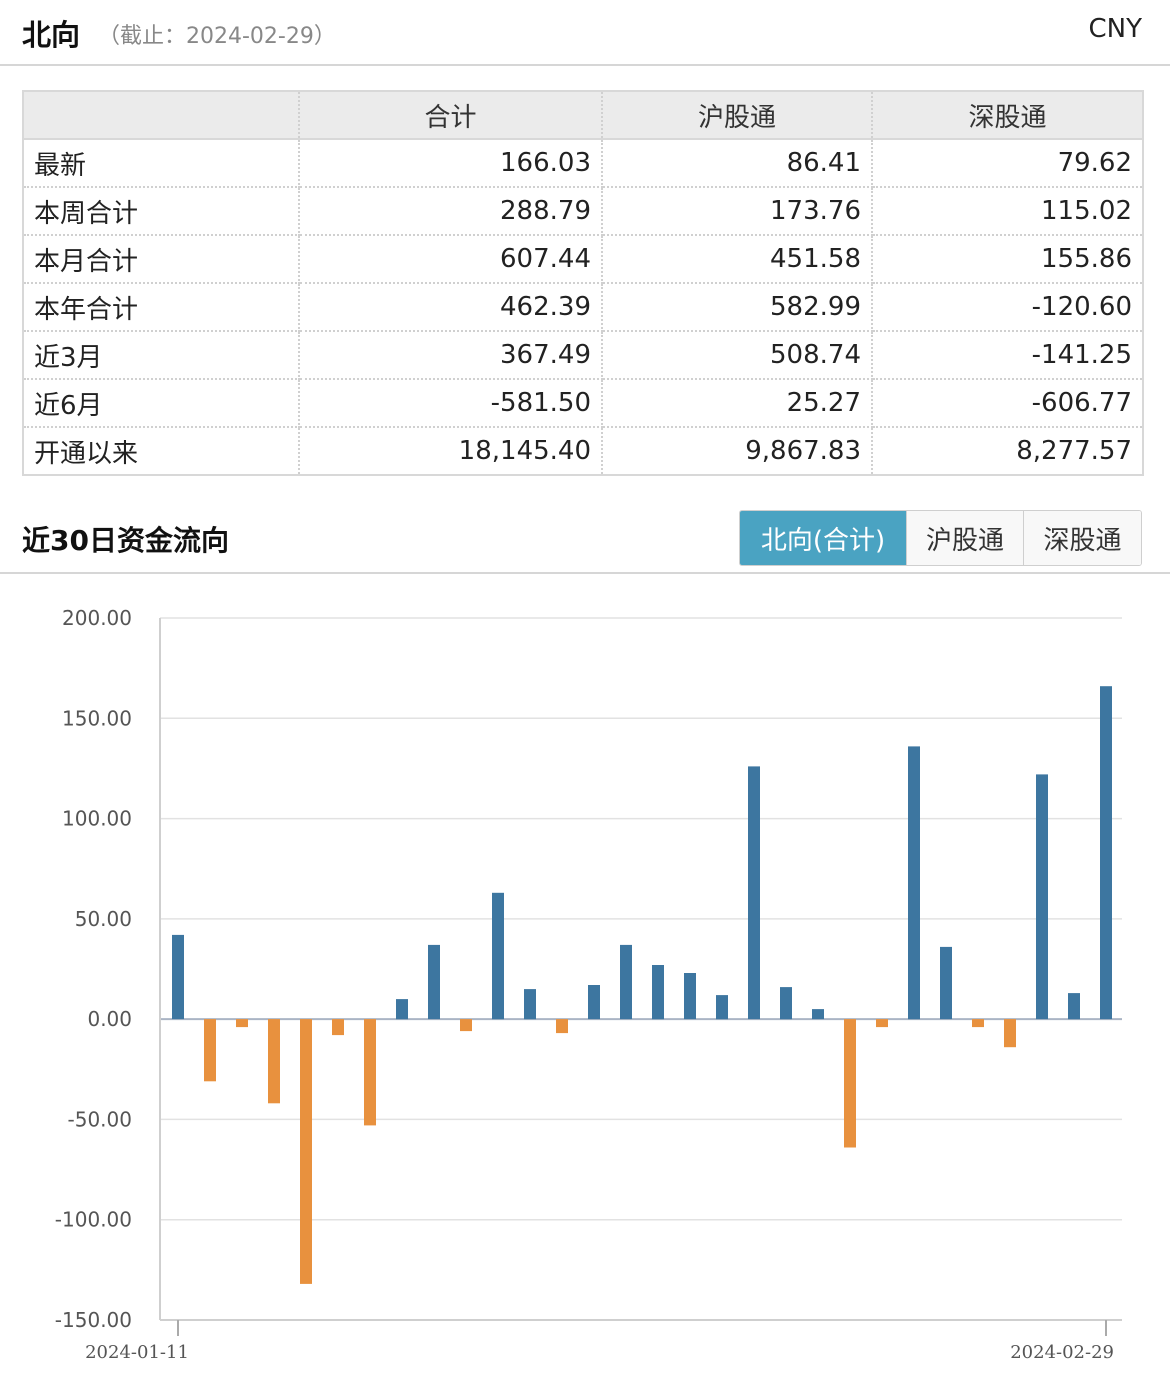 This screenshot has width=1170, height=1384. I want to click on value-cell-sz: 115.02, so click(1007, 211).